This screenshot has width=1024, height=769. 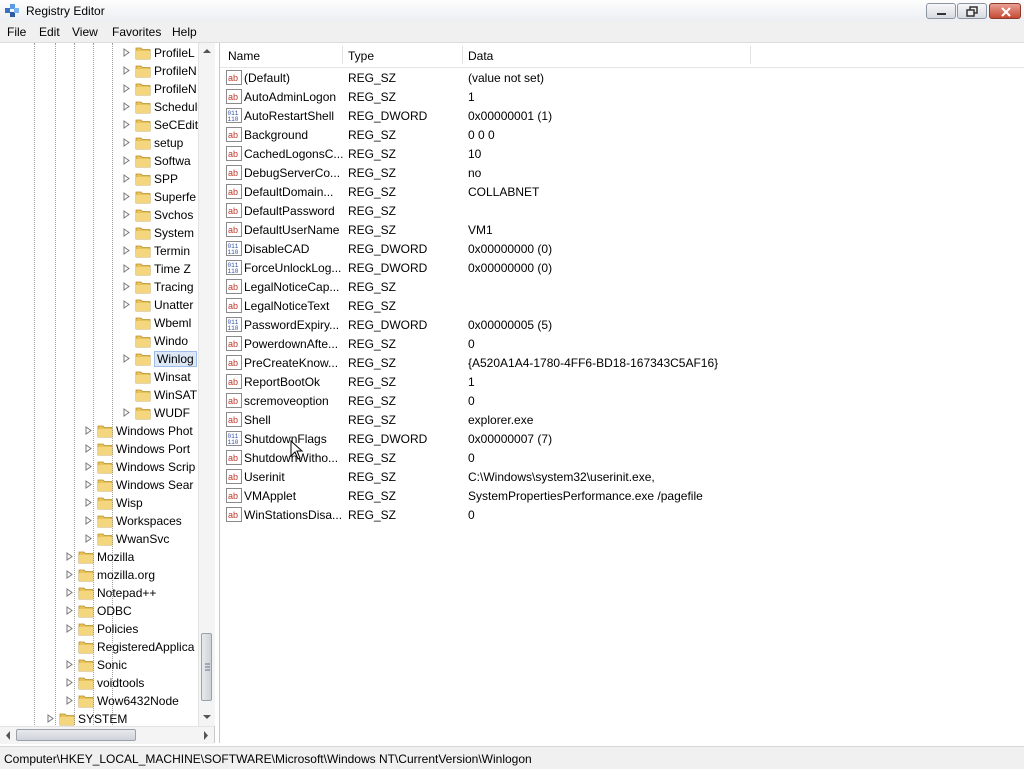 What do you see at coordinates (622, 191) in the screenshot?
I see `registry-value-row: ab DefaultDomain... REG_SZ COLLABNET` at bounding box center [622, 191].